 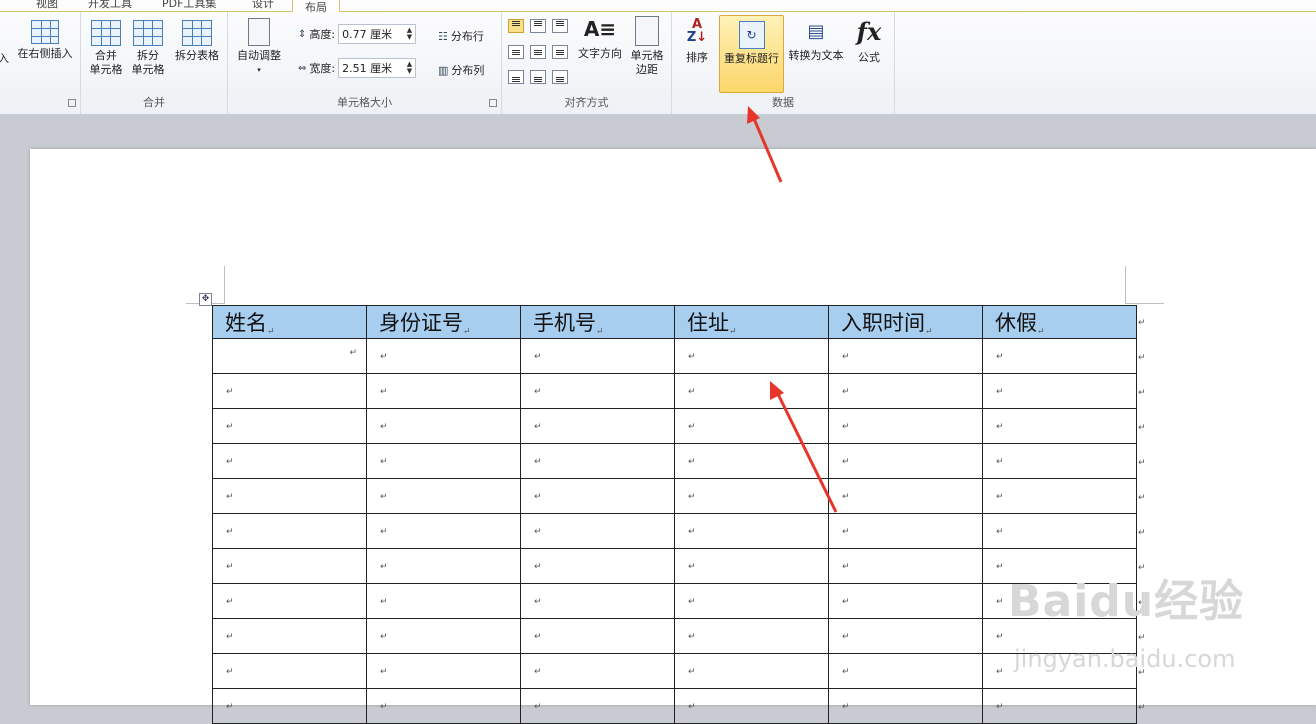 I want to click on arrow-to-table, so click(x=804, y=447).